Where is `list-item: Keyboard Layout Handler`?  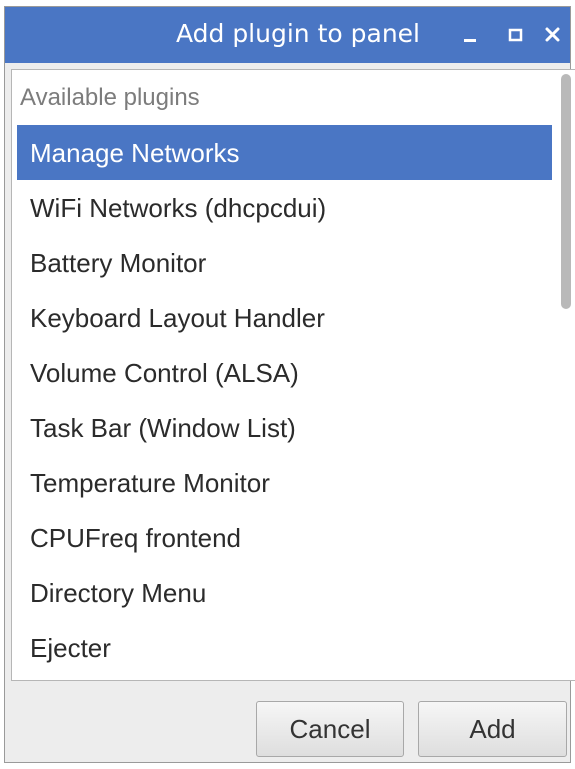
list-item: Keyboard Layout Handler is located at coordinates (284, 317).